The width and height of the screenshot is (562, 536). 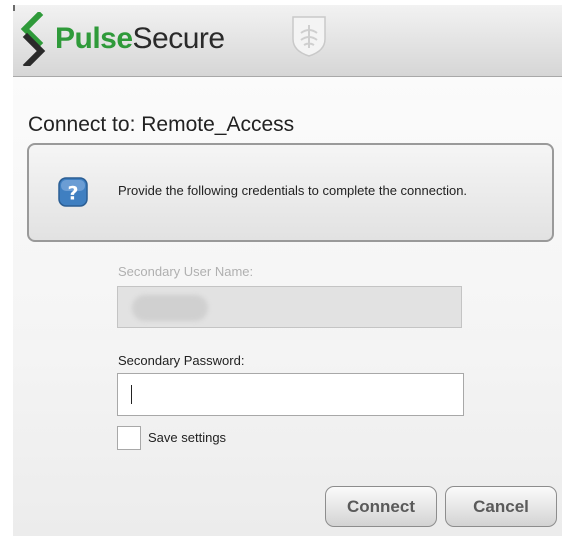 What do you see at coordinates (129, 438) in the screenshot?
I see `save-settings-checkbox` at bounding box center [129, 438].